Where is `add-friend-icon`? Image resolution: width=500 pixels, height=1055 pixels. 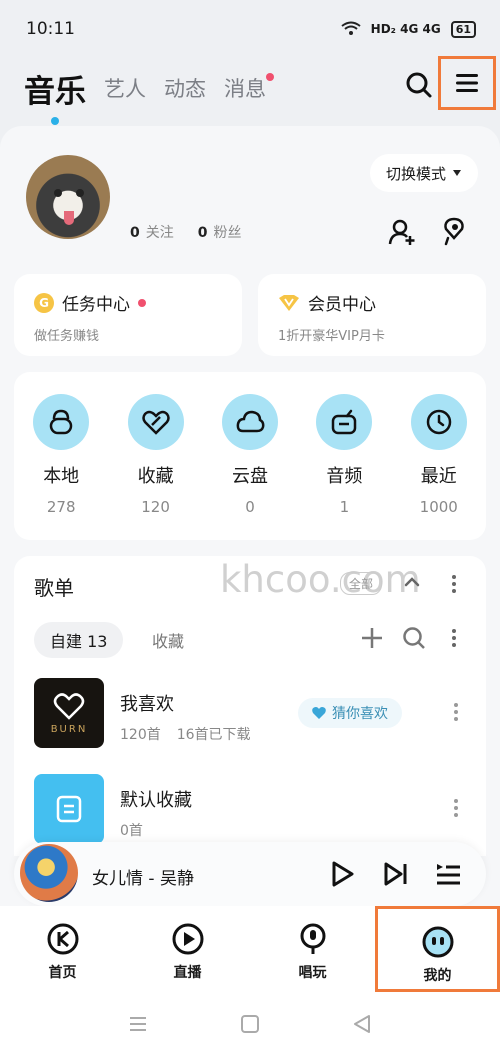 add-friend-icon is located at coordinates (402, 232).